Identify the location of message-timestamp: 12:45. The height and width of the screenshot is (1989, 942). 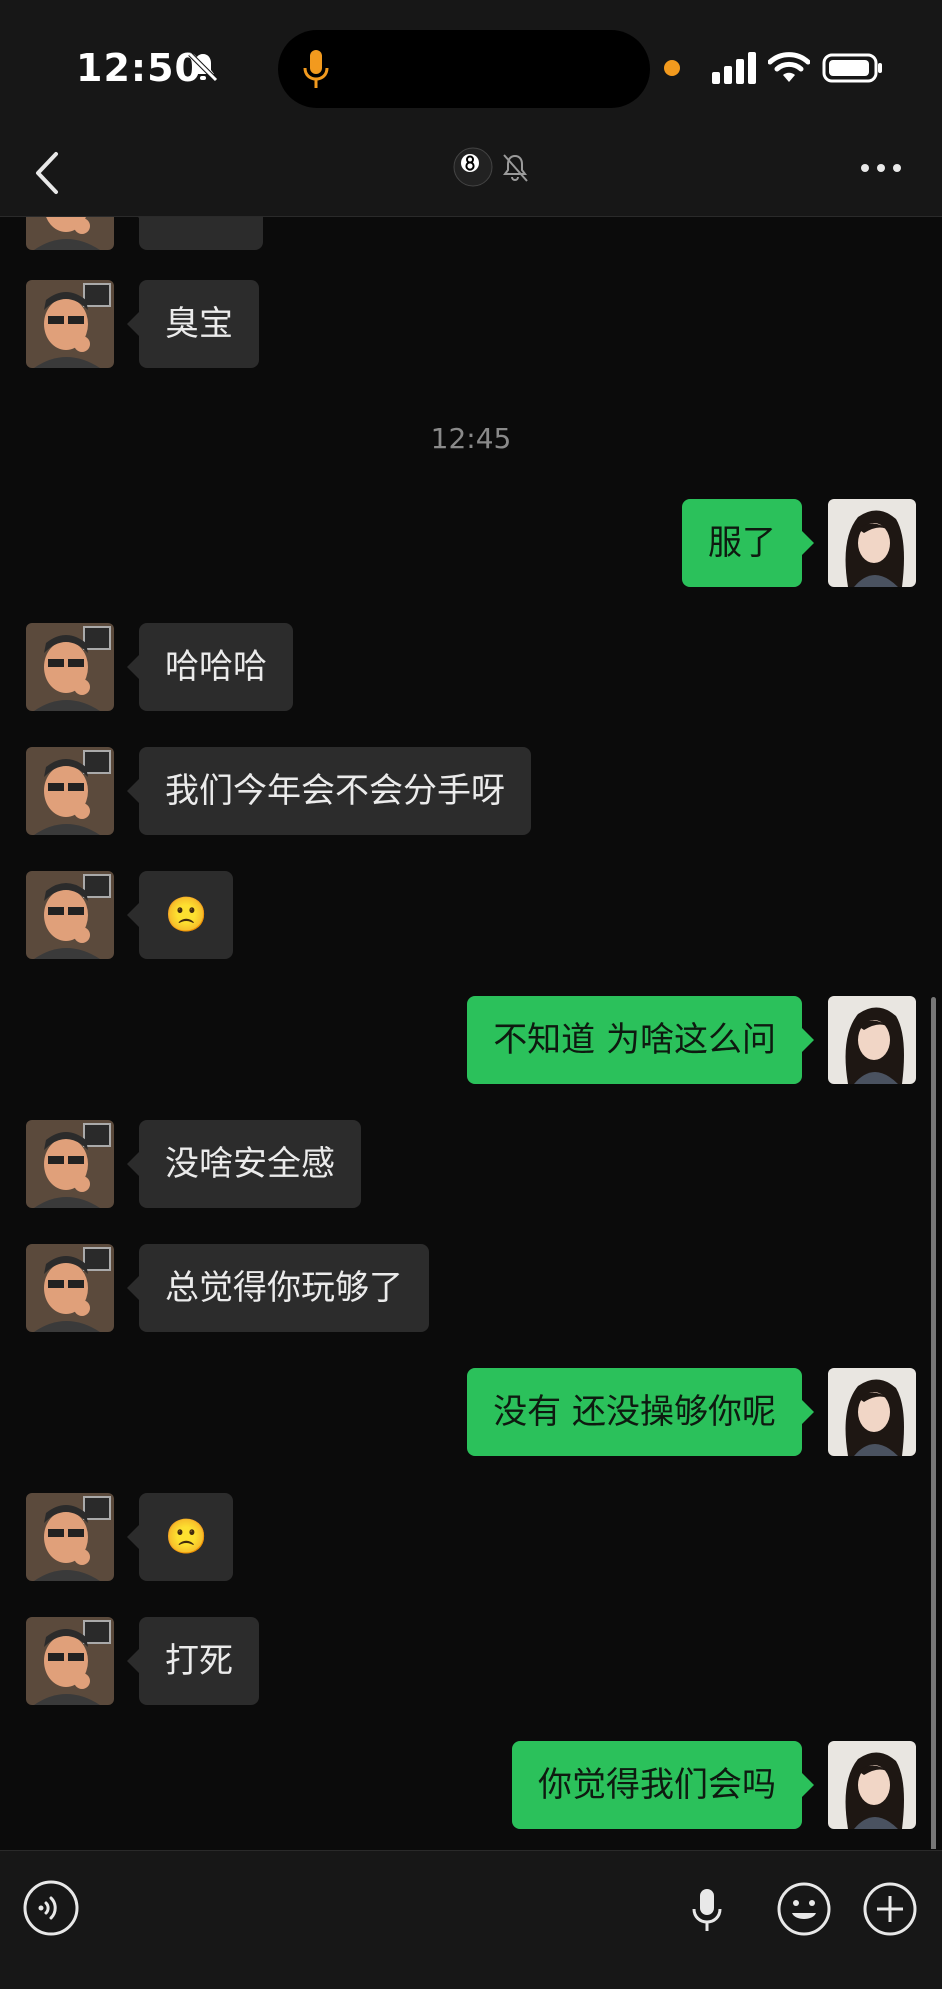
(471, 438).